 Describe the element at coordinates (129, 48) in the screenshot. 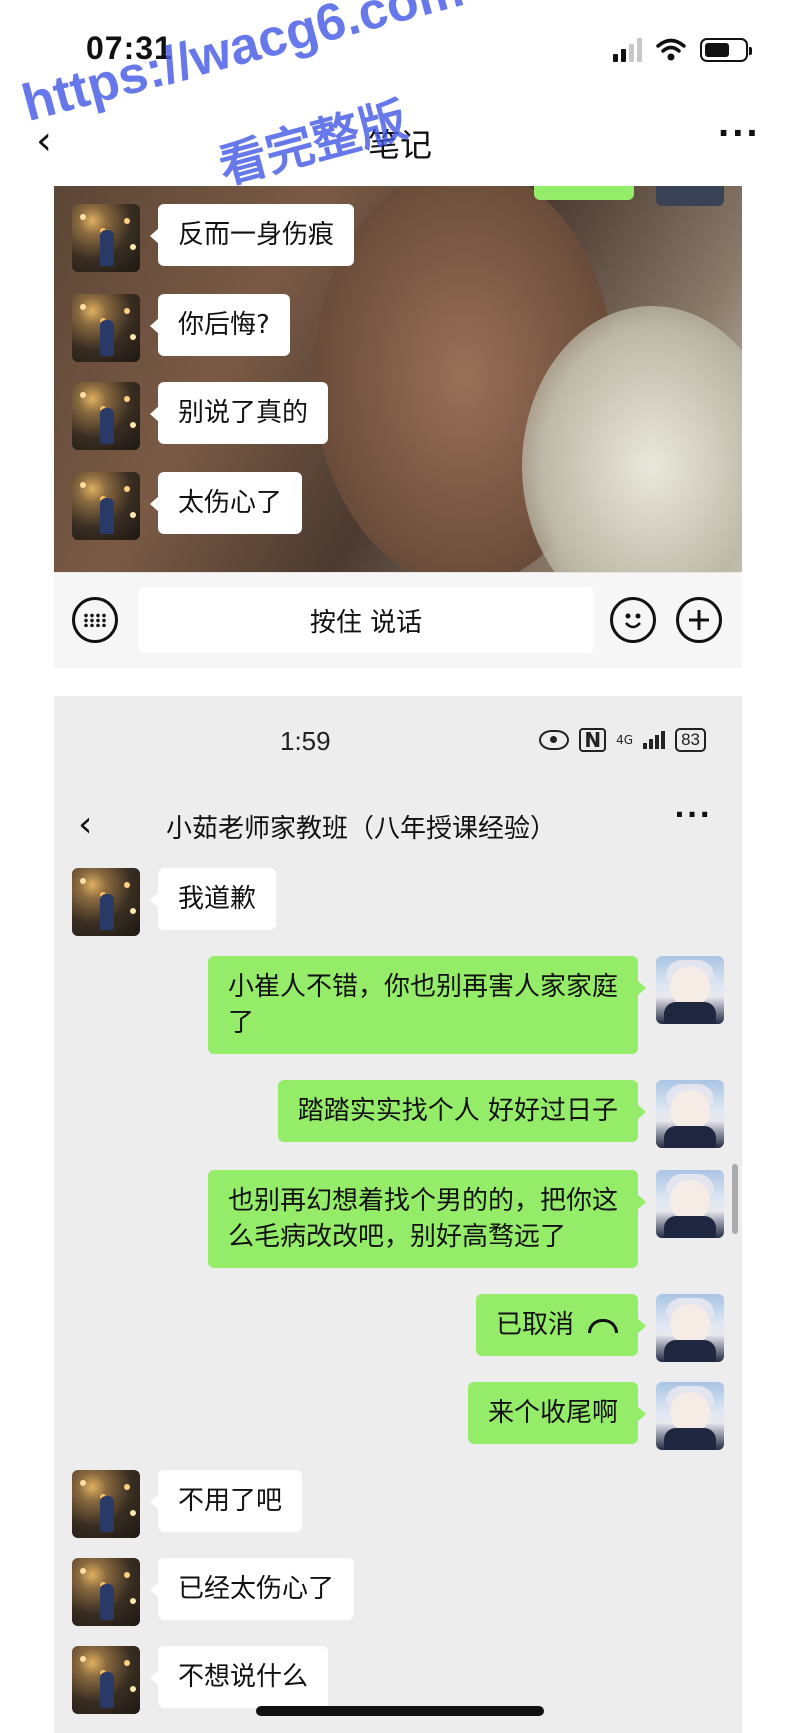

I see `status-time: 07:31` at that location.